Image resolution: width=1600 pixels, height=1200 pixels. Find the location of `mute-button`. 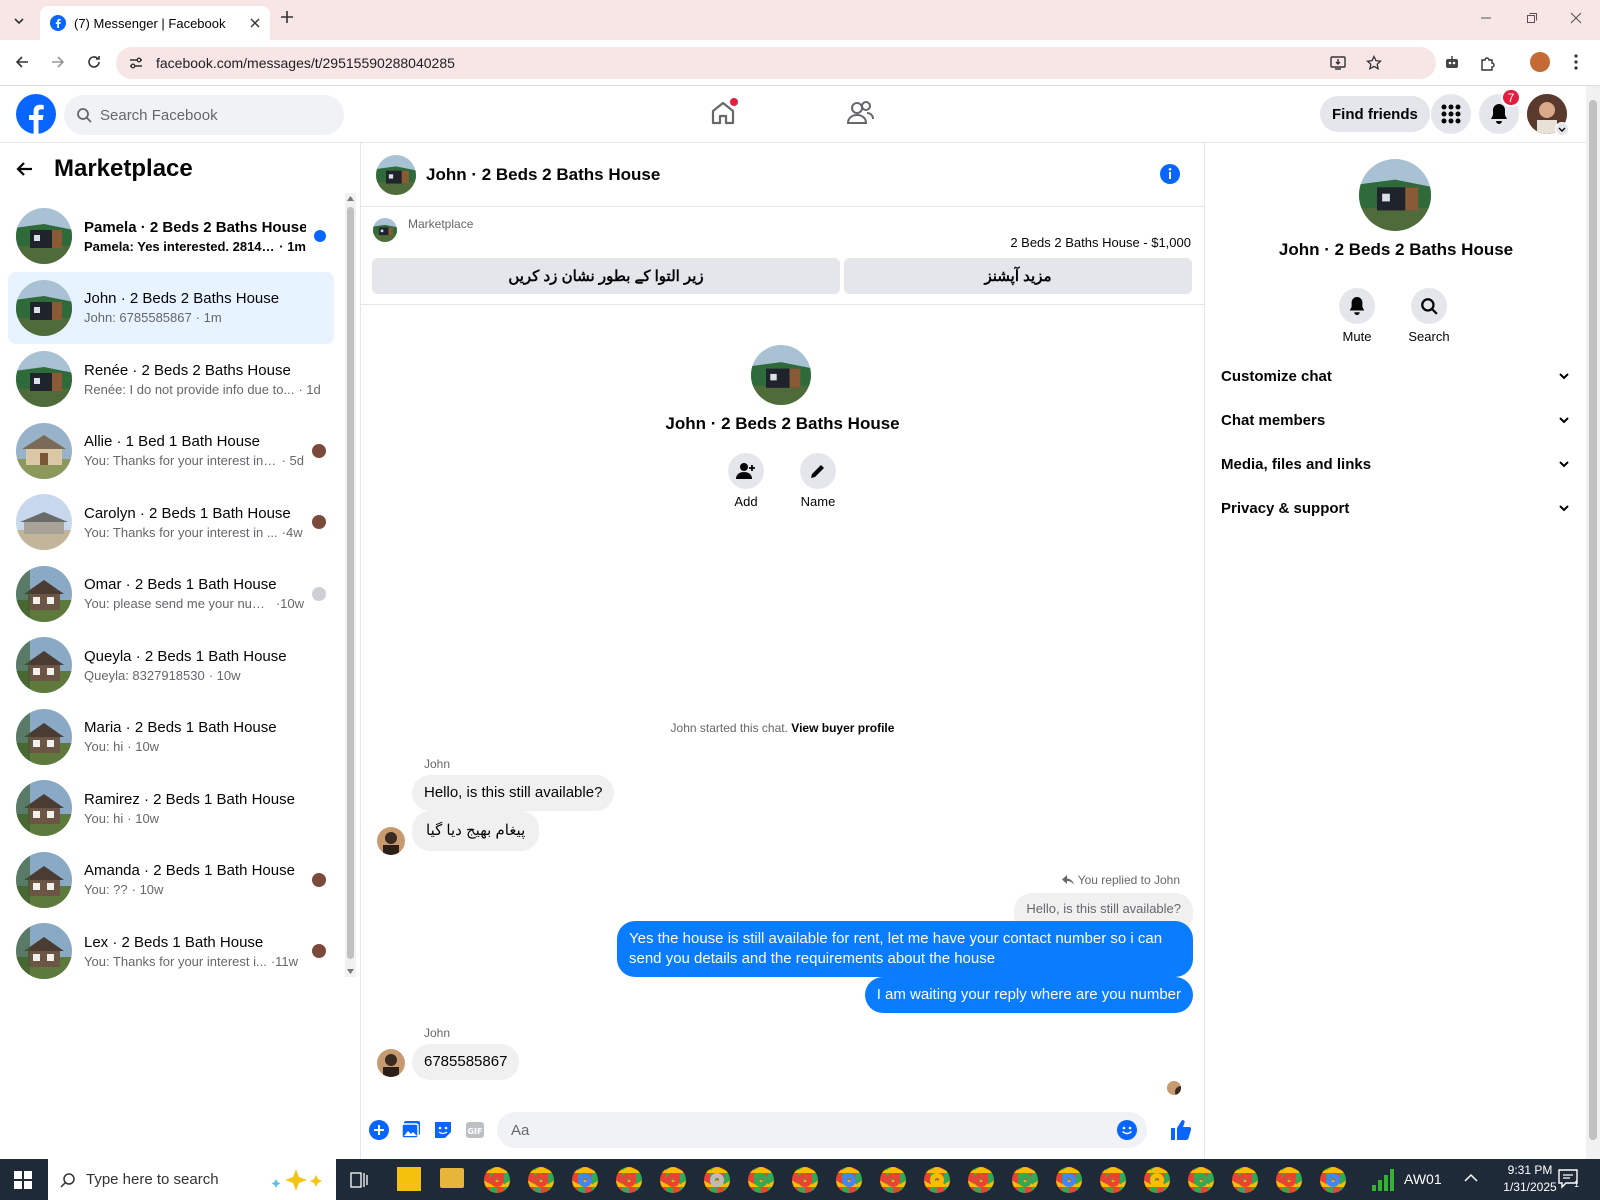

mute-button is located at coordinates (1357, 306).